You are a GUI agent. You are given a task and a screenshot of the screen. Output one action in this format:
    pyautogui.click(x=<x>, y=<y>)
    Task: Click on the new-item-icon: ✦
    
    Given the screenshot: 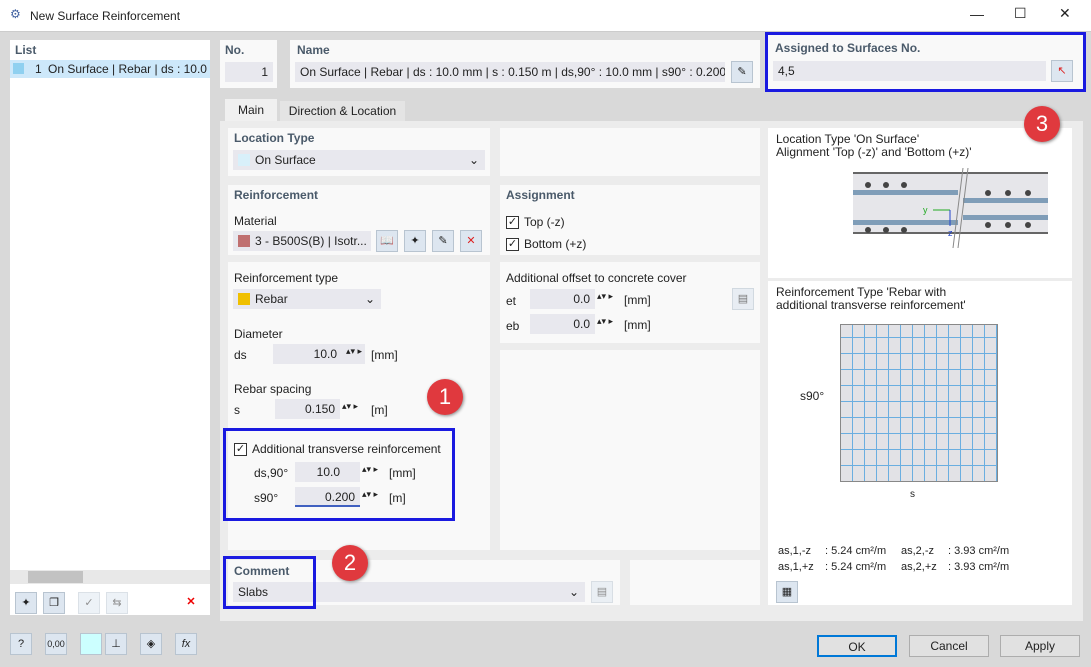 What is the action you would take?
    pyautogui.click(x=26, y=603)
    